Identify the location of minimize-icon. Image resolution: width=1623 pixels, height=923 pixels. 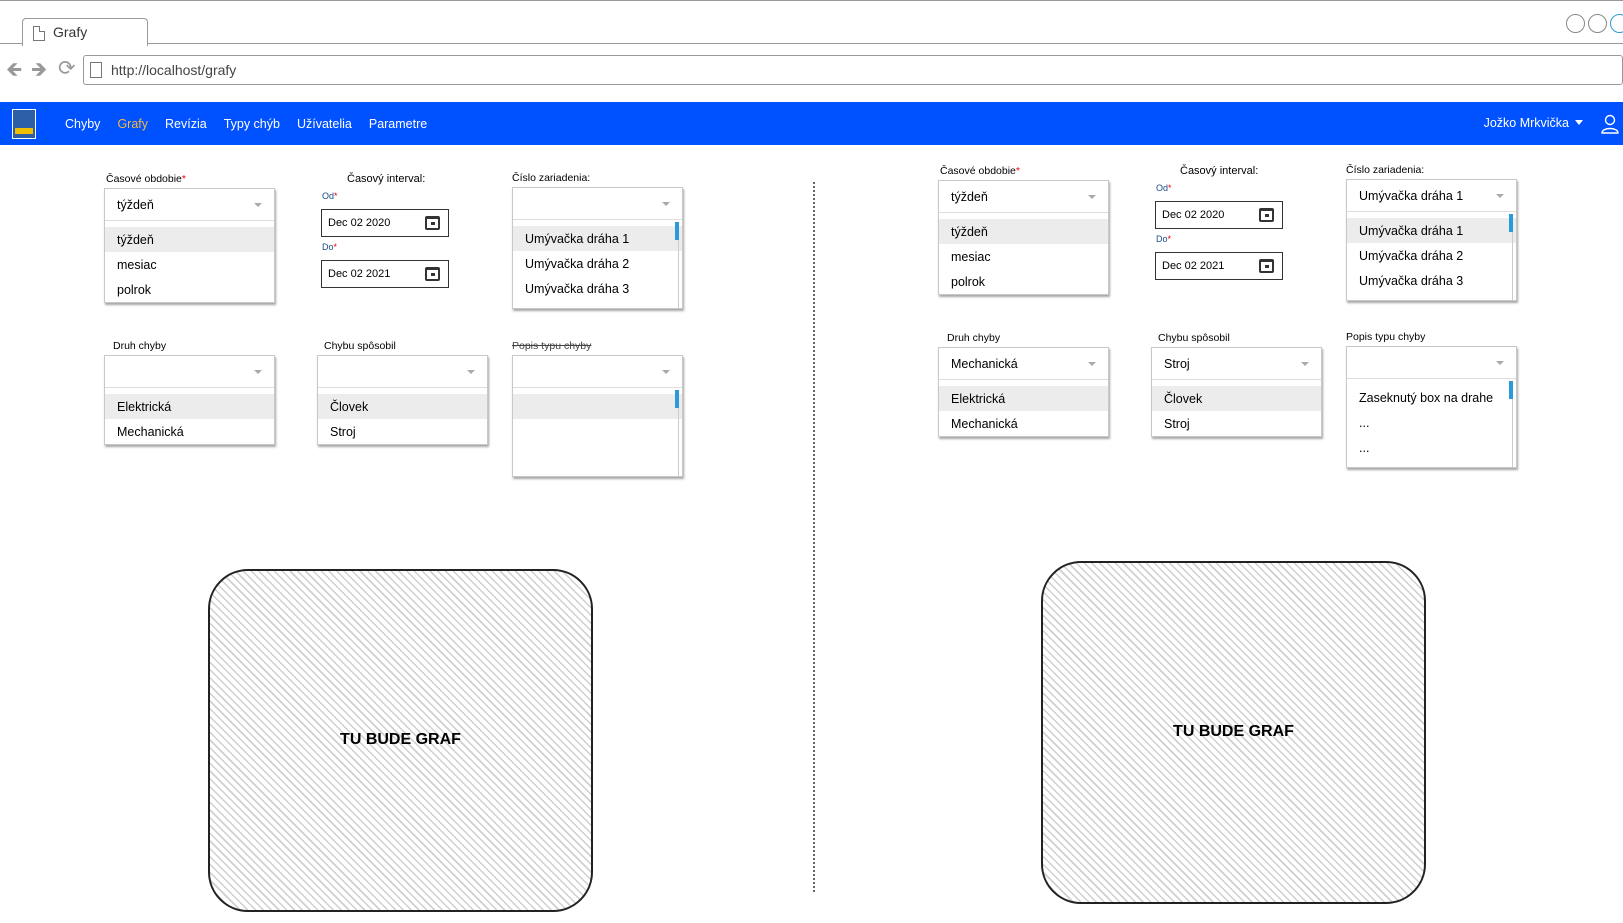
(1575, 23).